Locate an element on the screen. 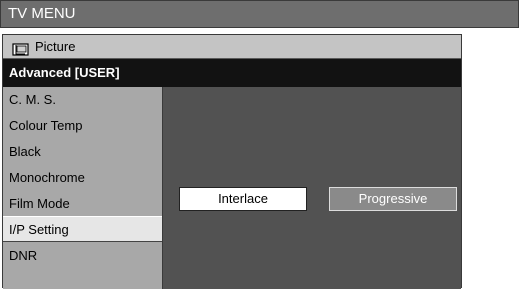 Image resolution: width=519 pixels, height=289 pixels. menu-item-dnr: DNR is located at coordinates (82, 256).